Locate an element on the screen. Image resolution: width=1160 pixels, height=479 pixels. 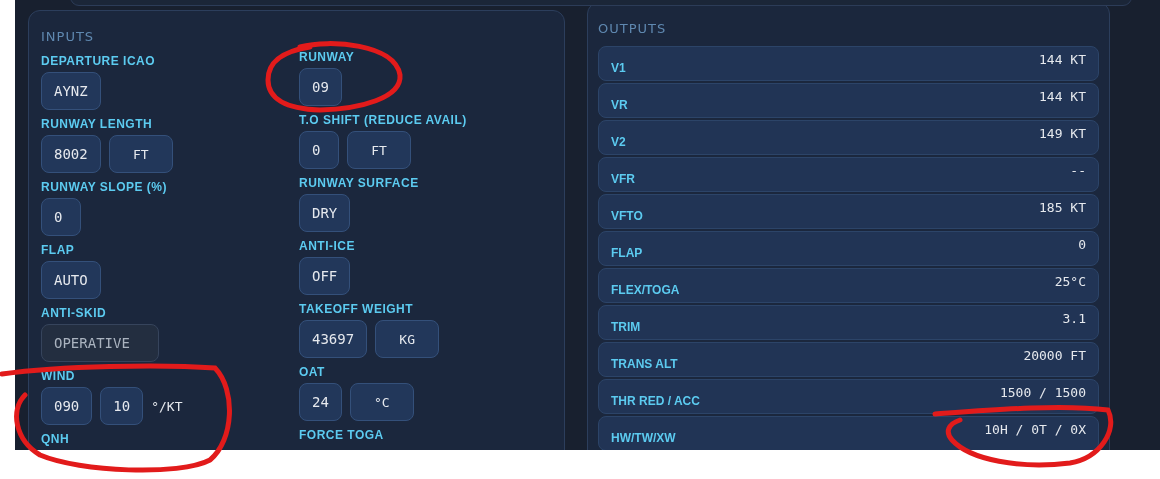
input-field: 24 is located at coordinates (320, 402).